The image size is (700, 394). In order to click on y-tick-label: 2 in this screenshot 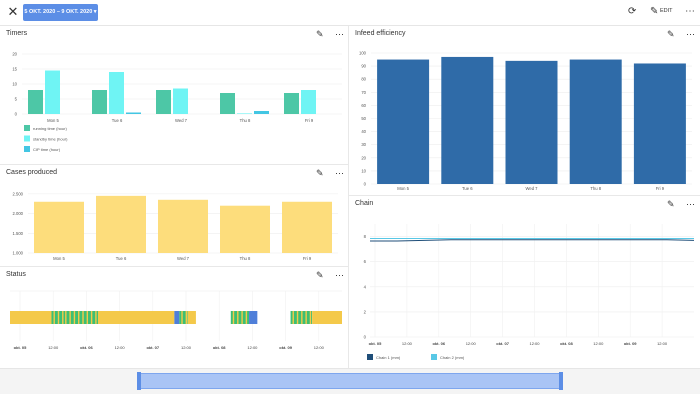, I will do `click(365, 311)`.